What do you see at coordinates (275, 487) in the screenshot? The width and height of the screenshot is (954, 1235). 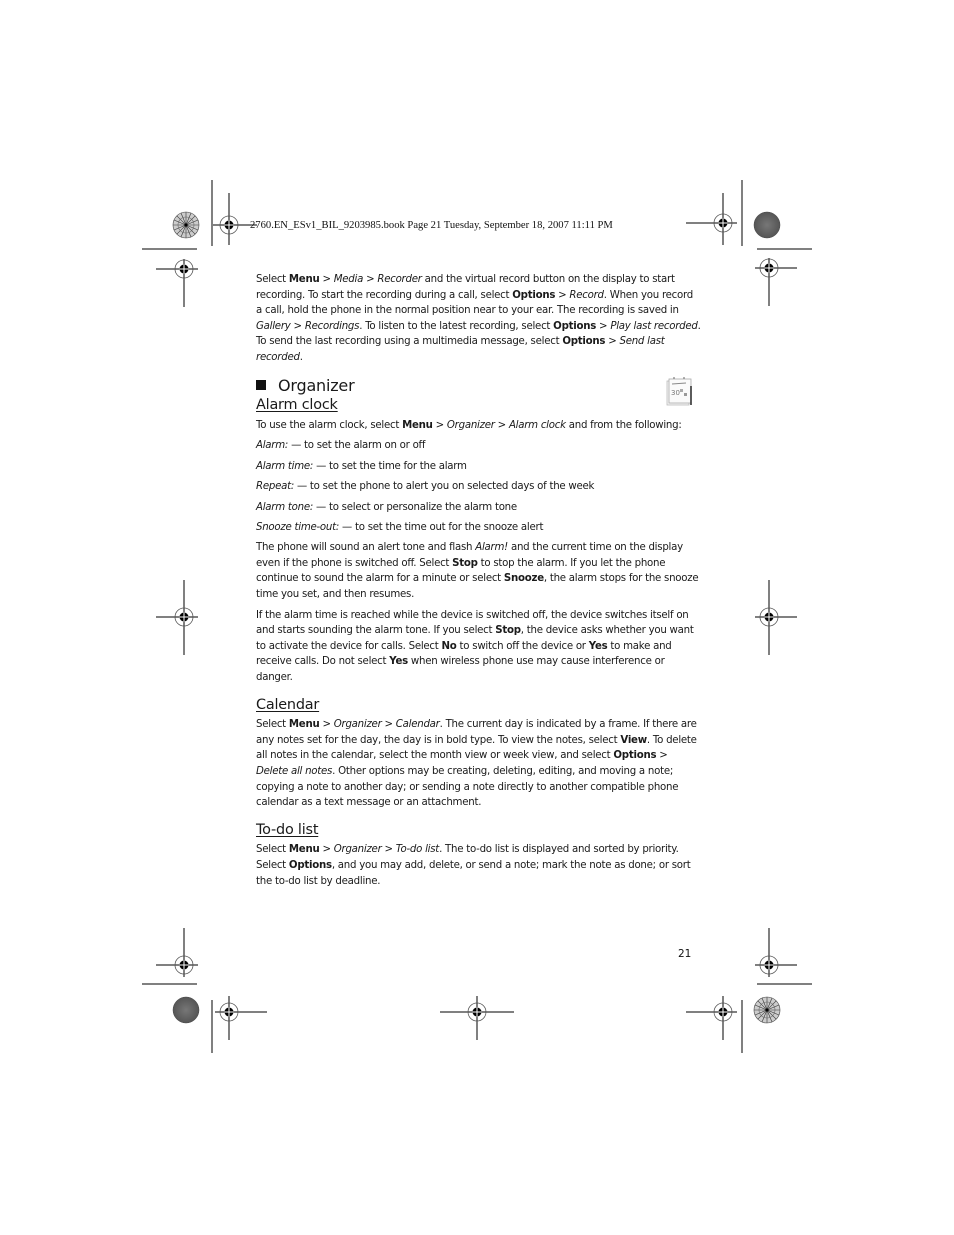 I see `item-term: Repeat:` at bounding box center [275, 487].